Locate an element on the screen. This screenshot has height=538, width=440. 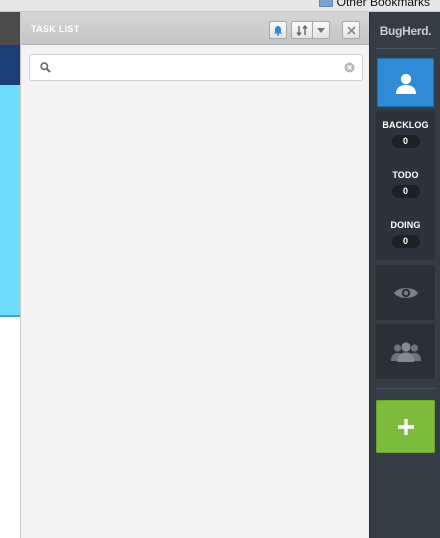
status-label: BACKLOG is located at coordinates (405, 125).